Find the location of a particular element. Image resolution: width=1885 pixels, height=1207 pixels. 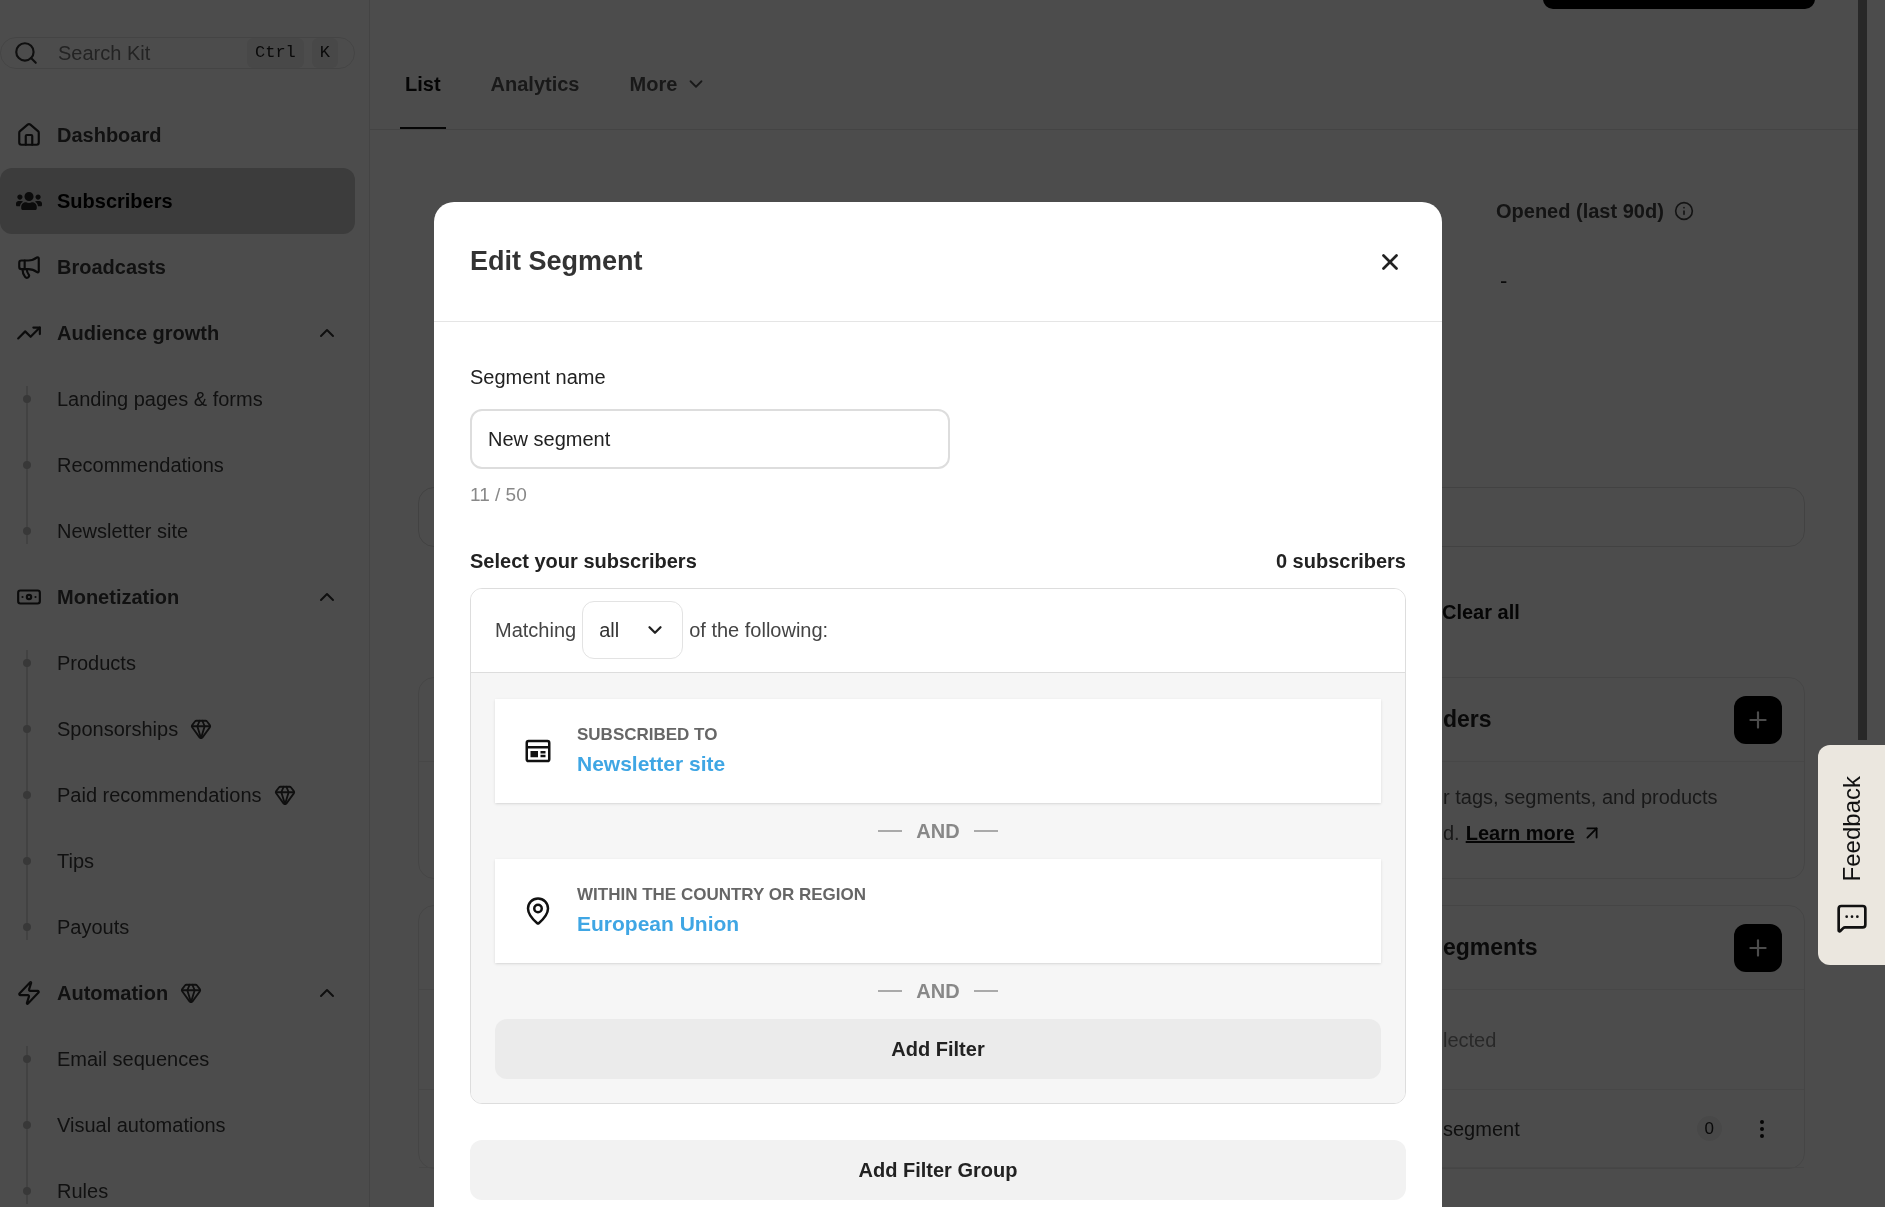

field-label: Segment name is located at coordinates (538, 377).